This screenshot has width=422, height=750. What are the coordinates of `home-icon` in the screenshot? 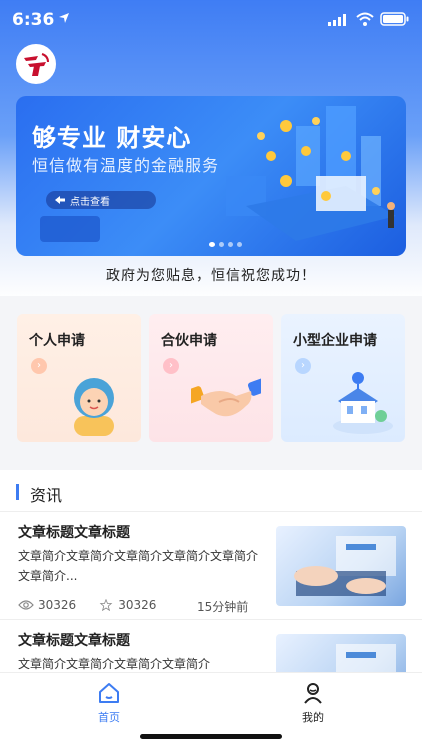 It's located at (109, 693).